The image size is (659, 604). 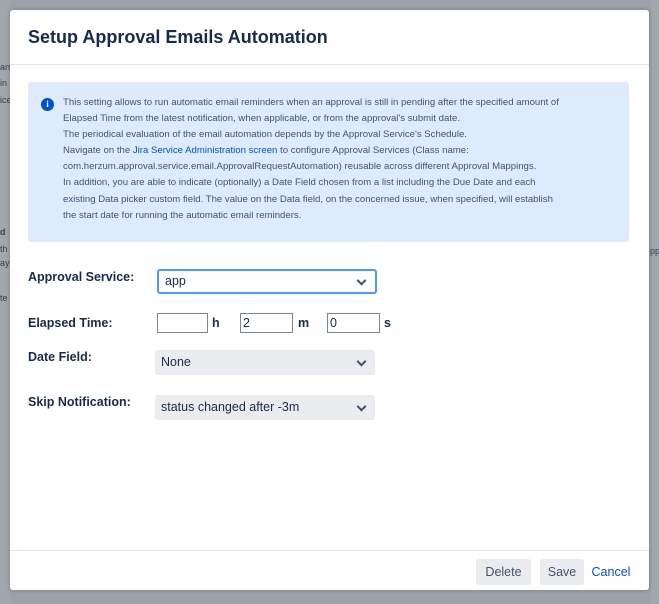 I want to click on save-button: Save, so click(x=562, y=572).